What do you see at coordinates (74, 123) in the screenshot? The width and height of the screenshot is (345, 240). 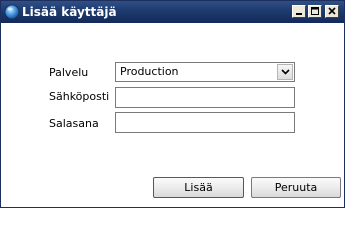 I see `password-label: Salasana` at bounding box center [74, 123].